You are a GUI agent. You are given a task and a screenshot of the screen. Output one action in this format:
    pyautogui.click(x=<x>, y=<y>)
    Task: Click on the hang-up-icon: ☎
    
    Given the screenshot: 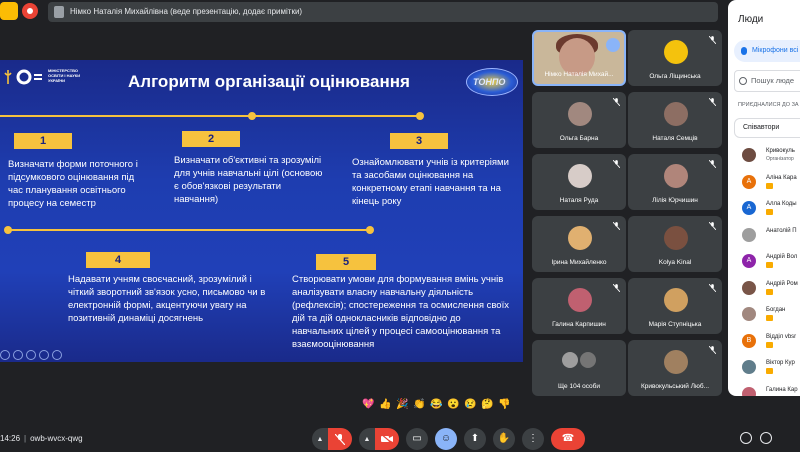 What is the action you would take?
    pyautogui.click(x=568, y=438)
    